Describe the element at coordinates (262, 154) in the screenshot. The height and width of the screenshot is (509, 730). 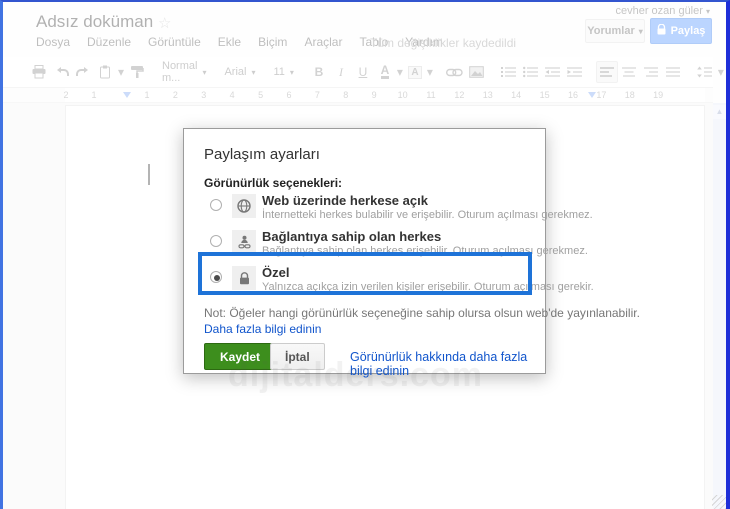
I see `dialog-title: Paylaşım ayarları` at that location.